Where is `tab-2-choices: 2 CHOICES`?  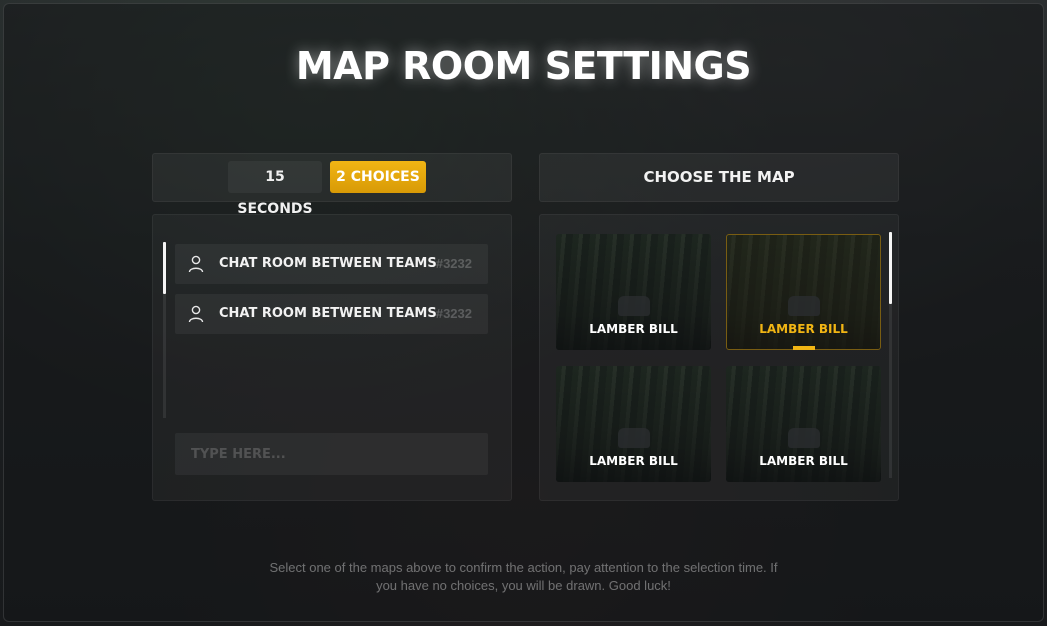
tab-2-choices: 2 CHOICES is located at coordinates (378, 177).